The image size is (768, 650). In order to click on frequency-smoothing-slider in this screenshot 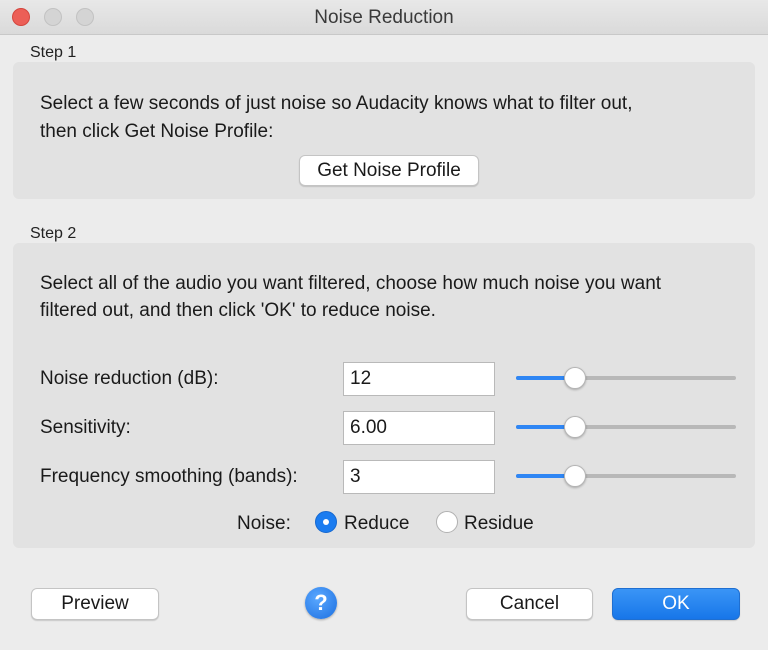, I will do `click(626, 476)`.